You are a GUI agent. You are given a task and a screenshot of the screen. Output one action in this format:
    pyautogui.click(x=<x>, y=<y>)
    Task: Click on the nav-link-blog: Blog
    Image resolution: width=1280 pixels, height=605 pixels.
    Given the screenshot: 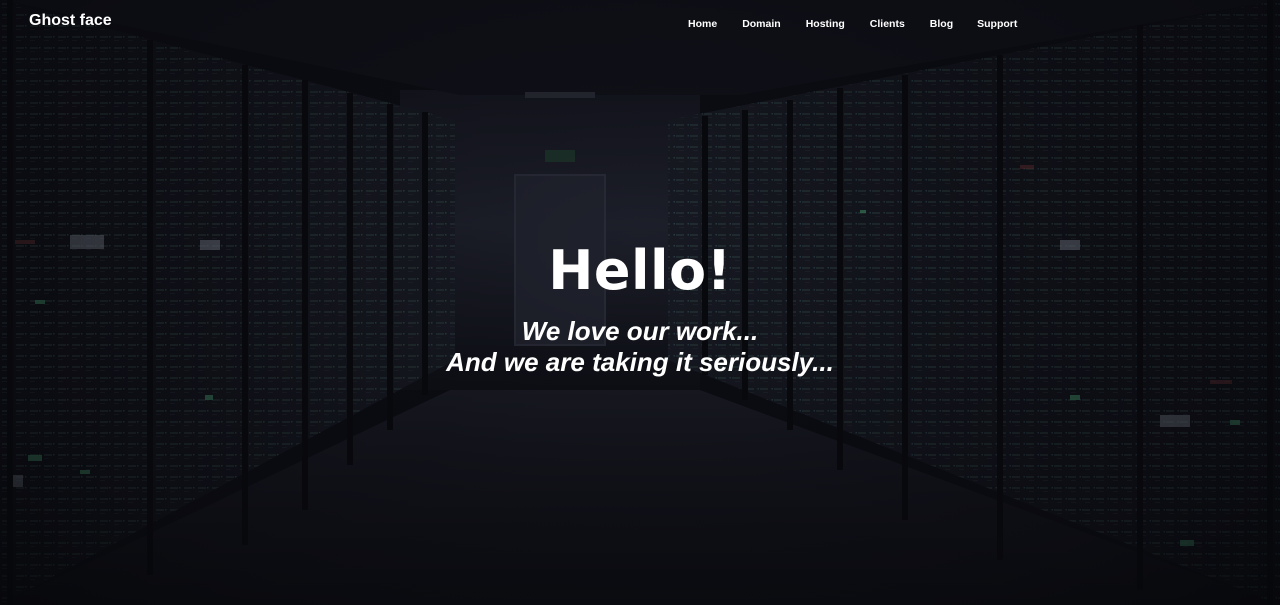 What is the action you would take?
    pyautogui.click(x=941, y=24)
    